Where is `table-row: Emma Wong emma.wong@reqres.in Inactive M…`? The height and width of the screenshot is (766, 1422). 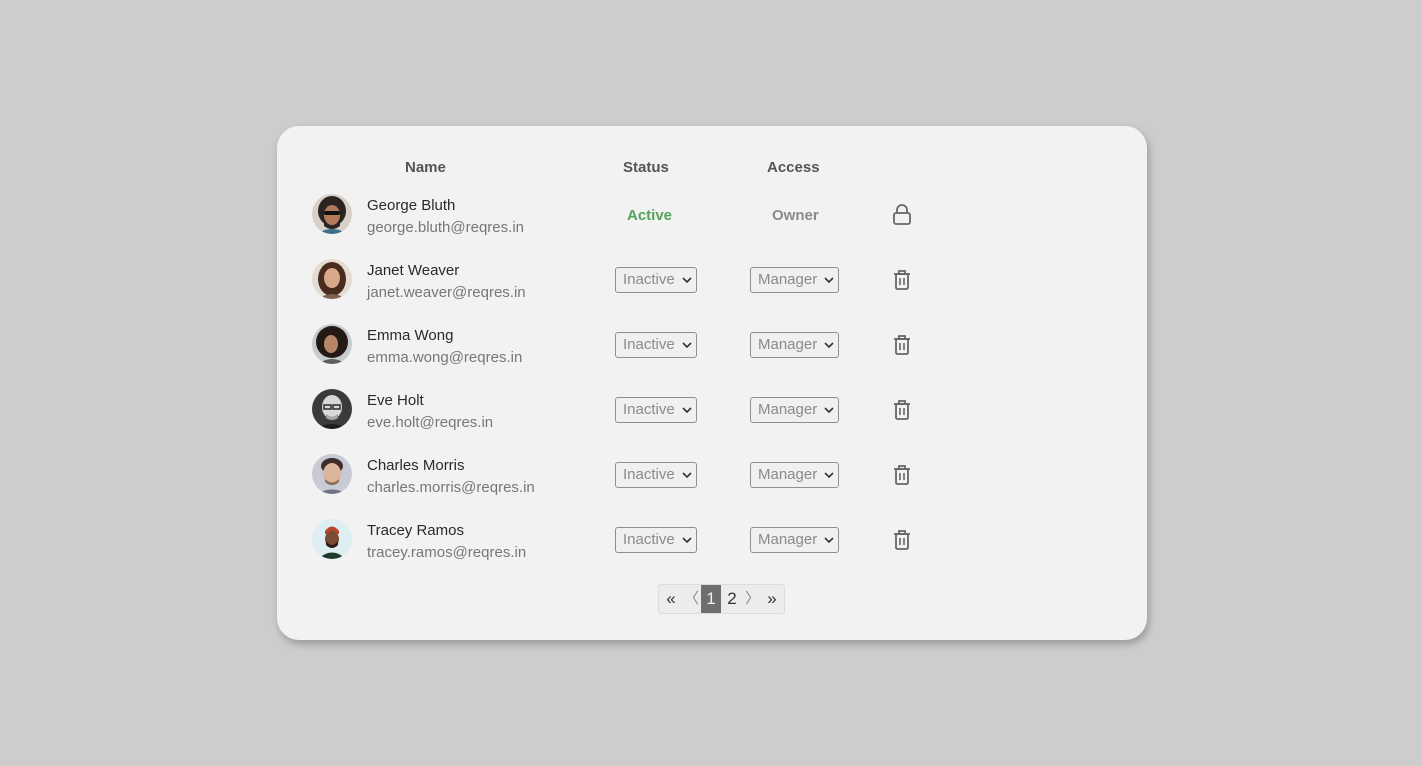
table-row: Emma Wong emma.wong@reqres.in Inactive M… is located at coordinates (712, 352).